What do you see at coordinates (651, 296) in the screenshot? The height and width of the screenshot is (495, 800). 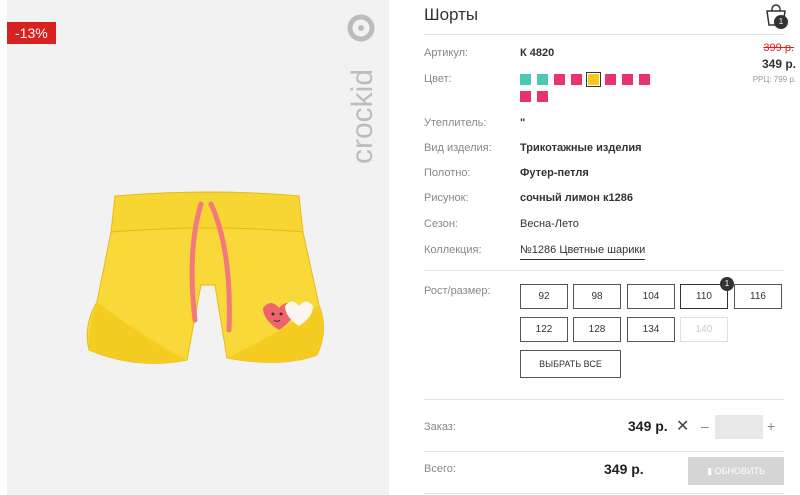 I see `size-option: 104` at bounding box center [651, 296].